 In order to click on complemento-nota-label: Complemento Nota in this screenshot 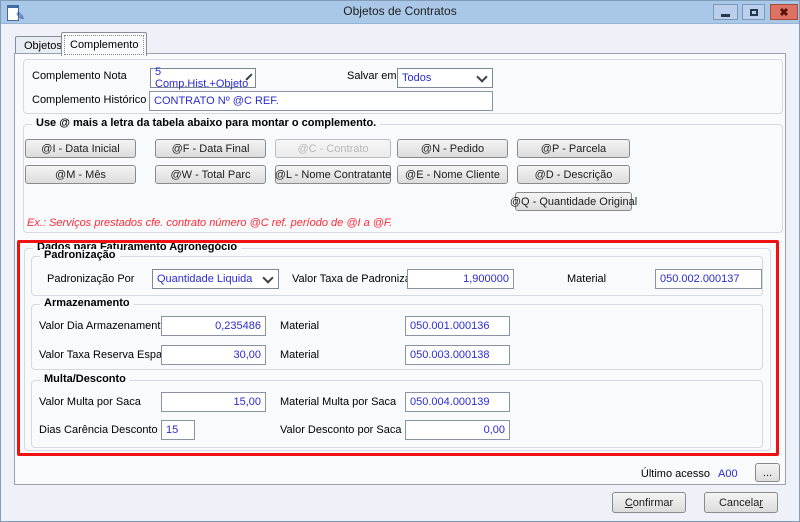, I will do `click(79, 76)`.